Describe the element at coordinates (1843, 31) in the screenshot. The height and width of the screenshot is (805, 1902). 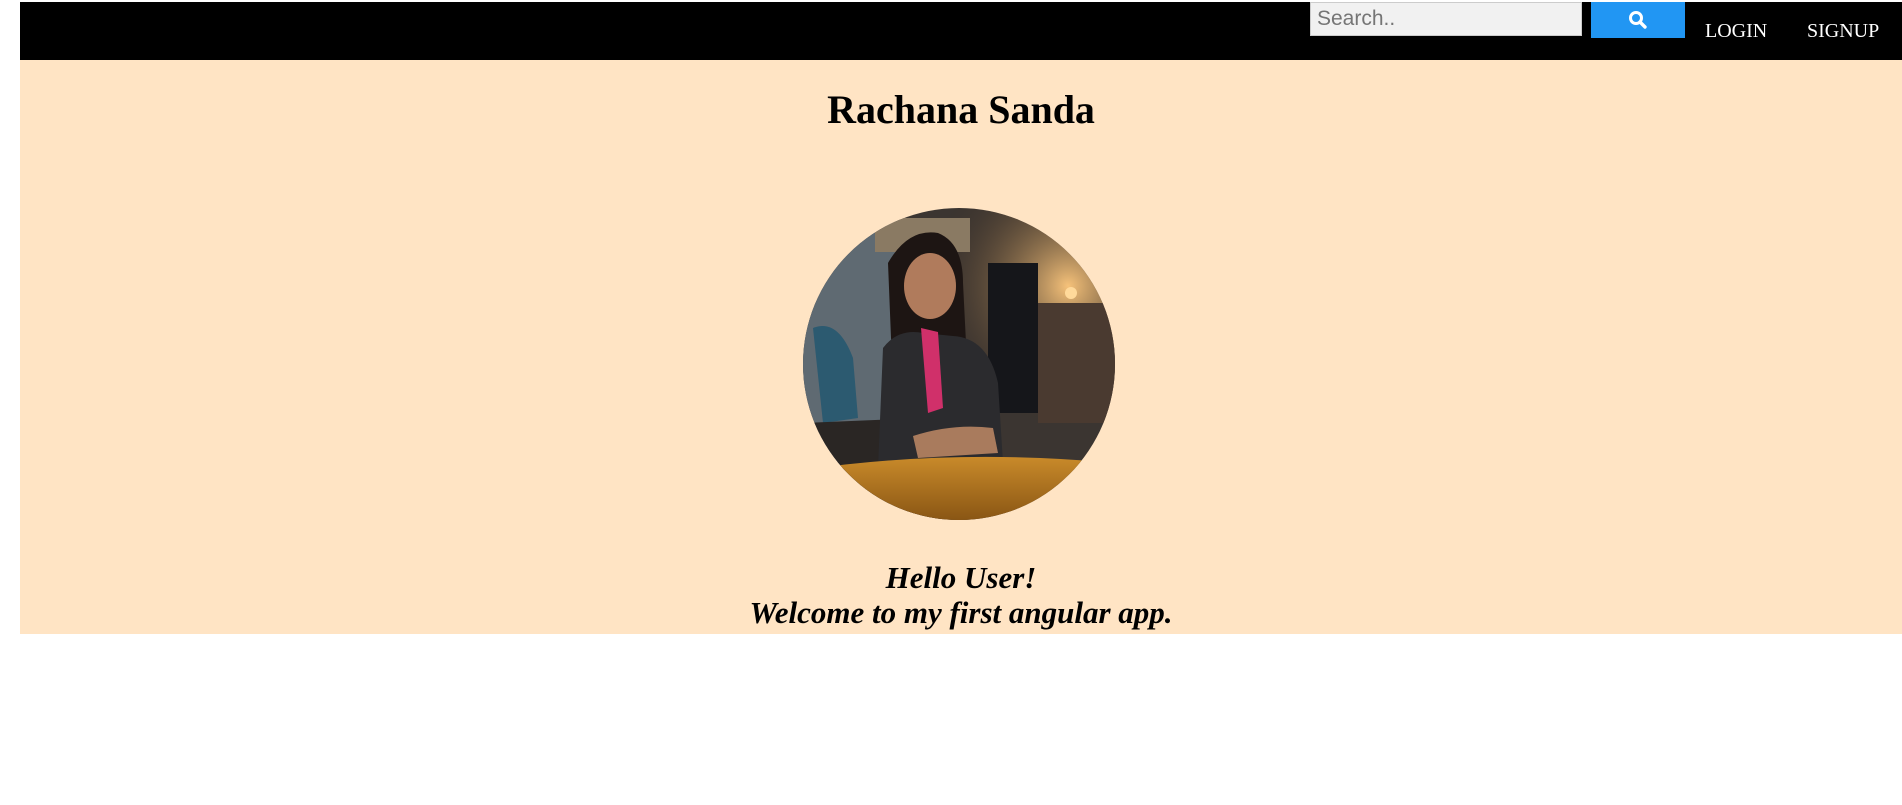
I see `signup-link: SIGNUP` at that location.